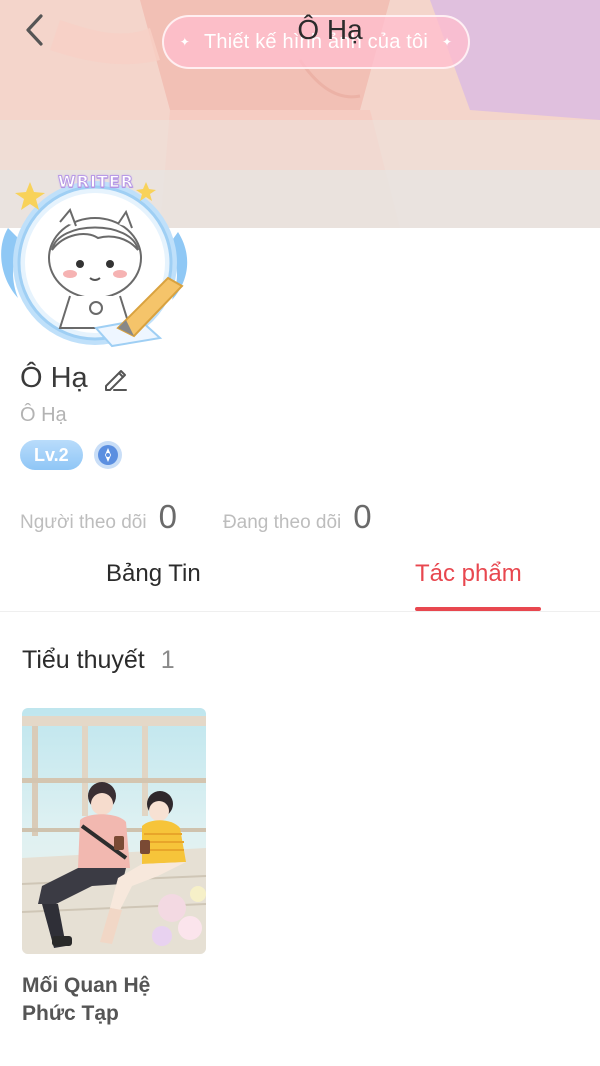 The width and height of the screenshot is (600, 1066). What do you see at coordinates (196, 517) in the screenshot?
I see `follow-stats: Người theo dõi 0 Đang theo dõi 0` at bounding box center [196, 517].